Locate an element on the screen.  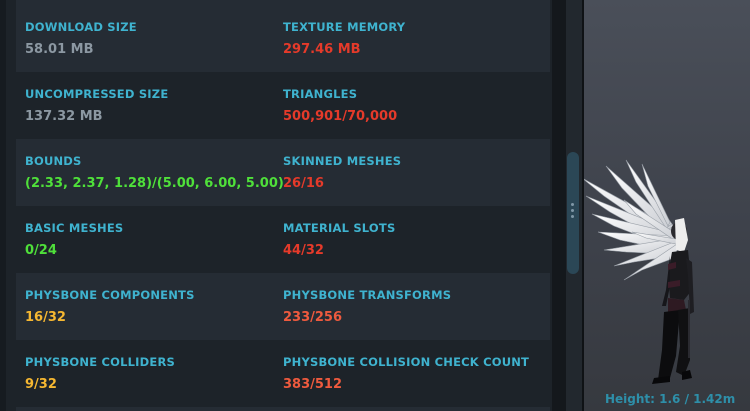
stat-value: 9/32 is located at coordinates (41, 384).